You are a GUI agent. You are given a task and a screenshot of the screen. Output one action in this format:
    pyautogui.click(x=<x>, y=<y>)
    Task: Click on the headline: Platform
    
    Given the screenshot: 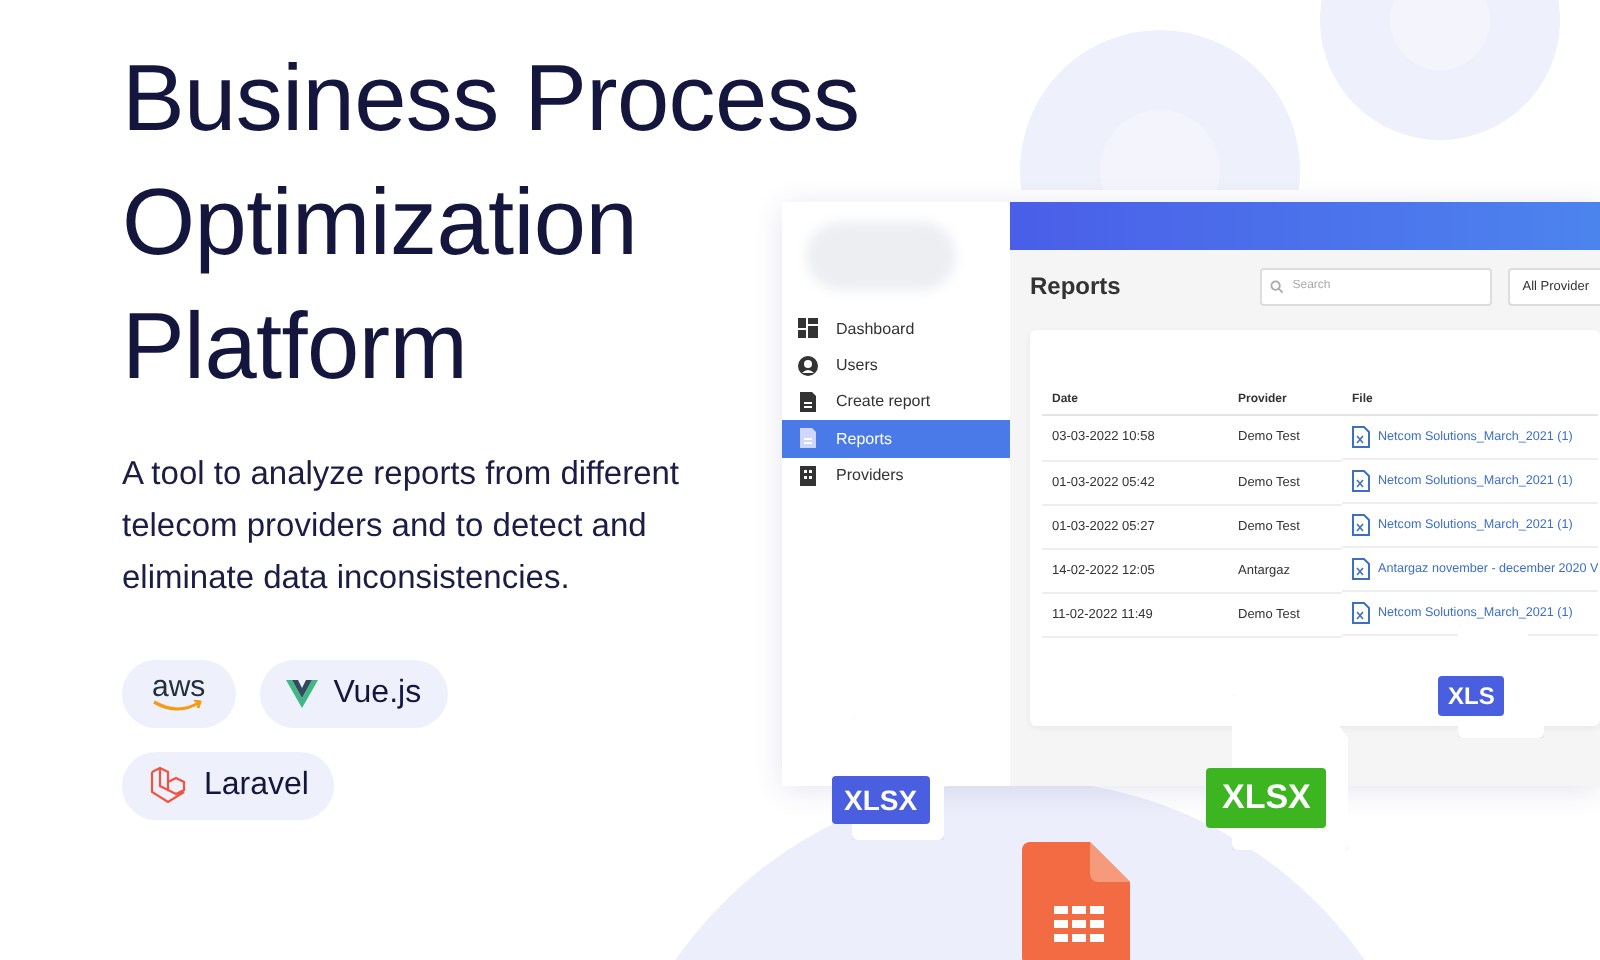 What is the action you would take?
    pyautogui.click(x=295, y=346)
    